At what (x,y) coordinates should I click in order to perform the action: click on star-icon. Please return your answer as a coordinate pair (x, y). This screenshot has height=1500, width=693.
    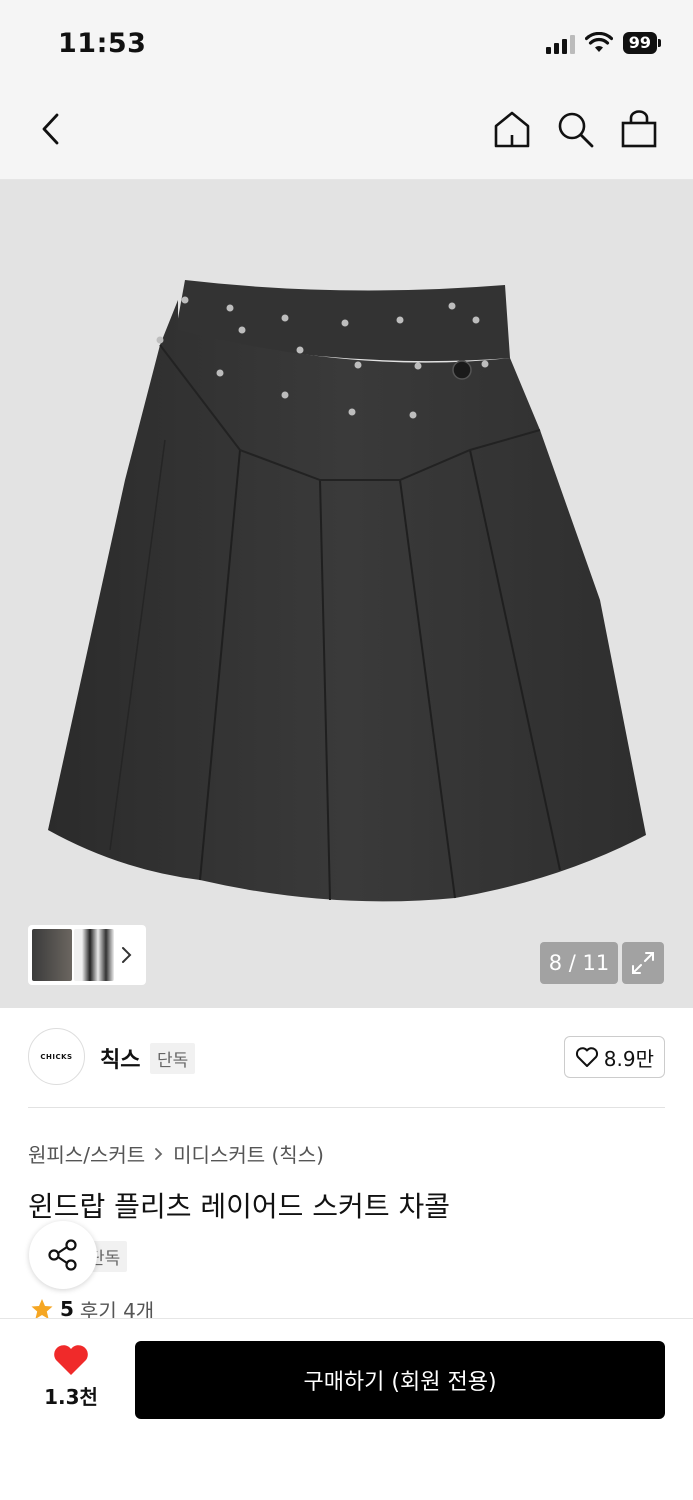
    Looking at the image, I should click on (42, 1309).